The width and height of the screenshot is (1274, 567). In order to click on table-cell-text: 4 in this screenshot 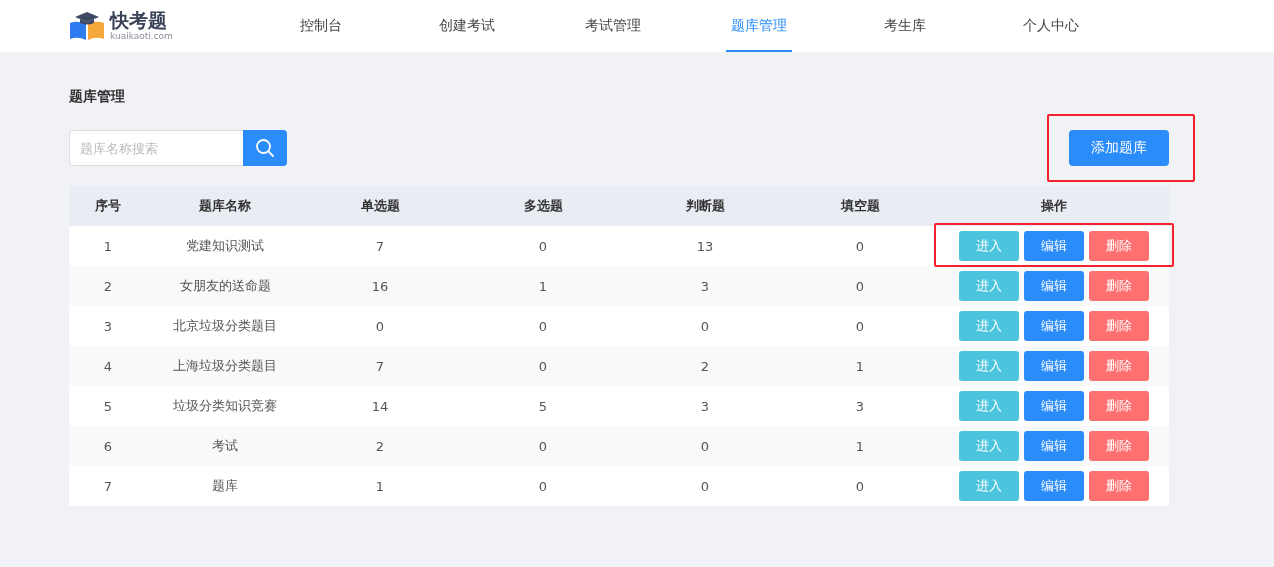, I will do `click(108, 366)`.